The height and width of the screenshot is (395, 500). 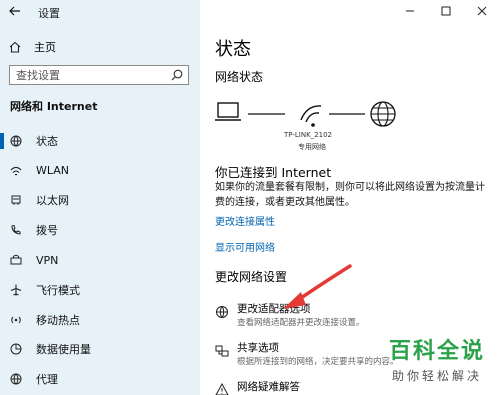 I want to click on ethernet-icon, so click(x=16, y=200).